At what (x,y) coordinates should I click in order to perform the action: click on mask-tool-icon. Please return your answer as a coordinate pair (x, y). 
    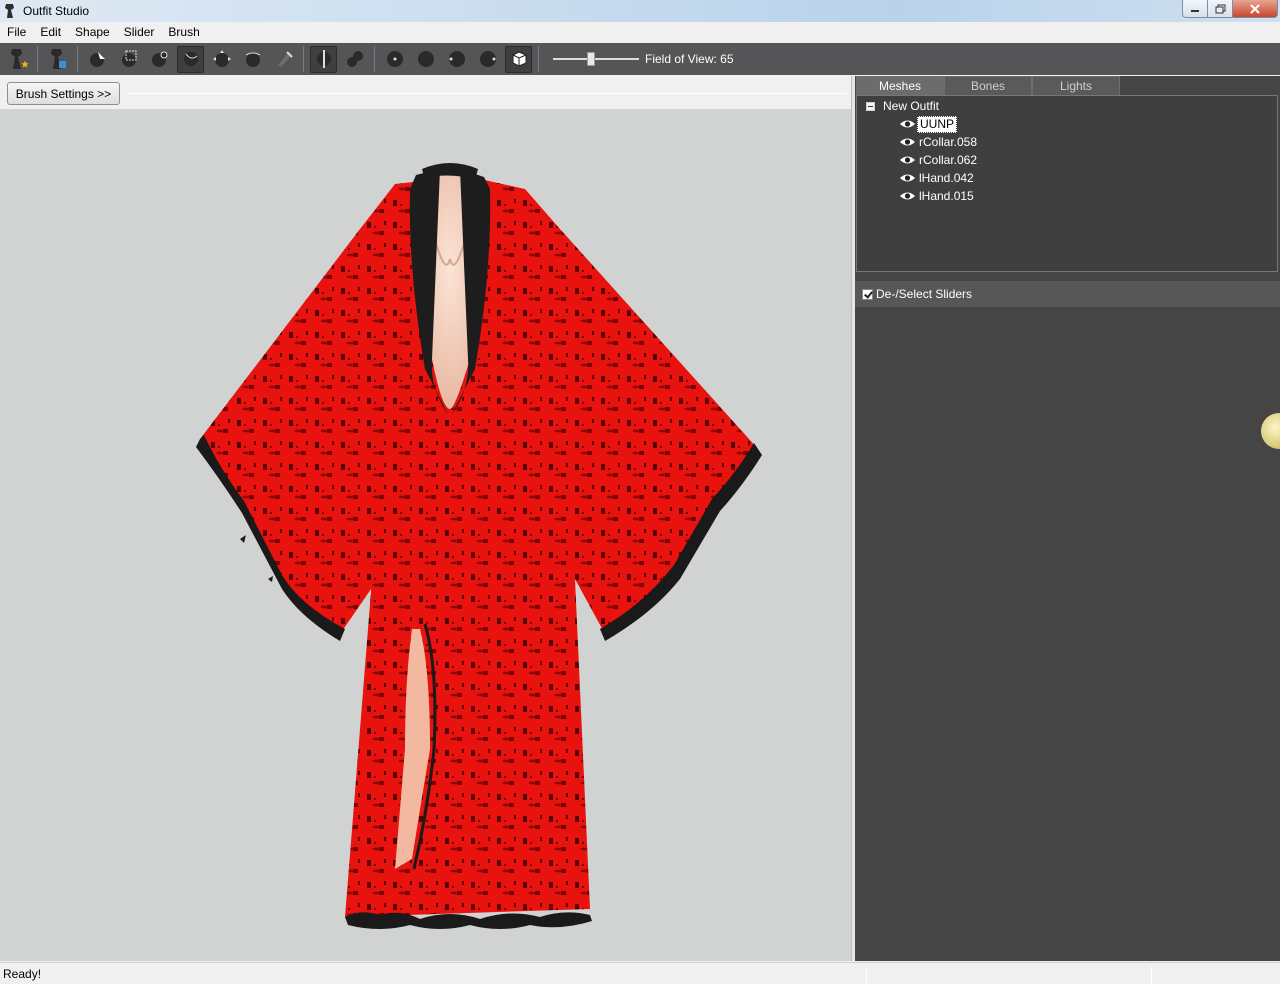
    Looking at the image, I should click on (128, 58).